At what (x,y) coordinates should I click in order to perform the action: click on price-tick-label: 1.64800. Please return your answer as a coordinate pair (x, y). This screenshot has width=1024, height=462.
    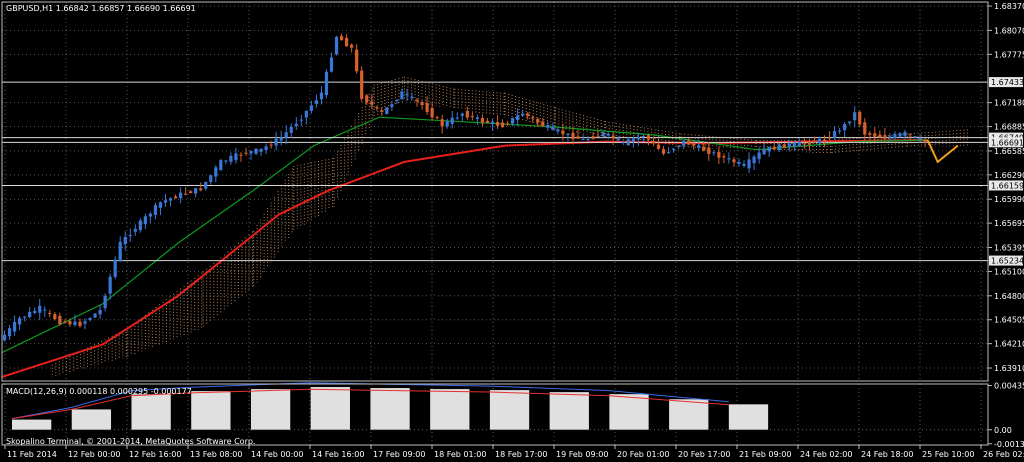
    Looking at the image, I should click on (1009, 296).